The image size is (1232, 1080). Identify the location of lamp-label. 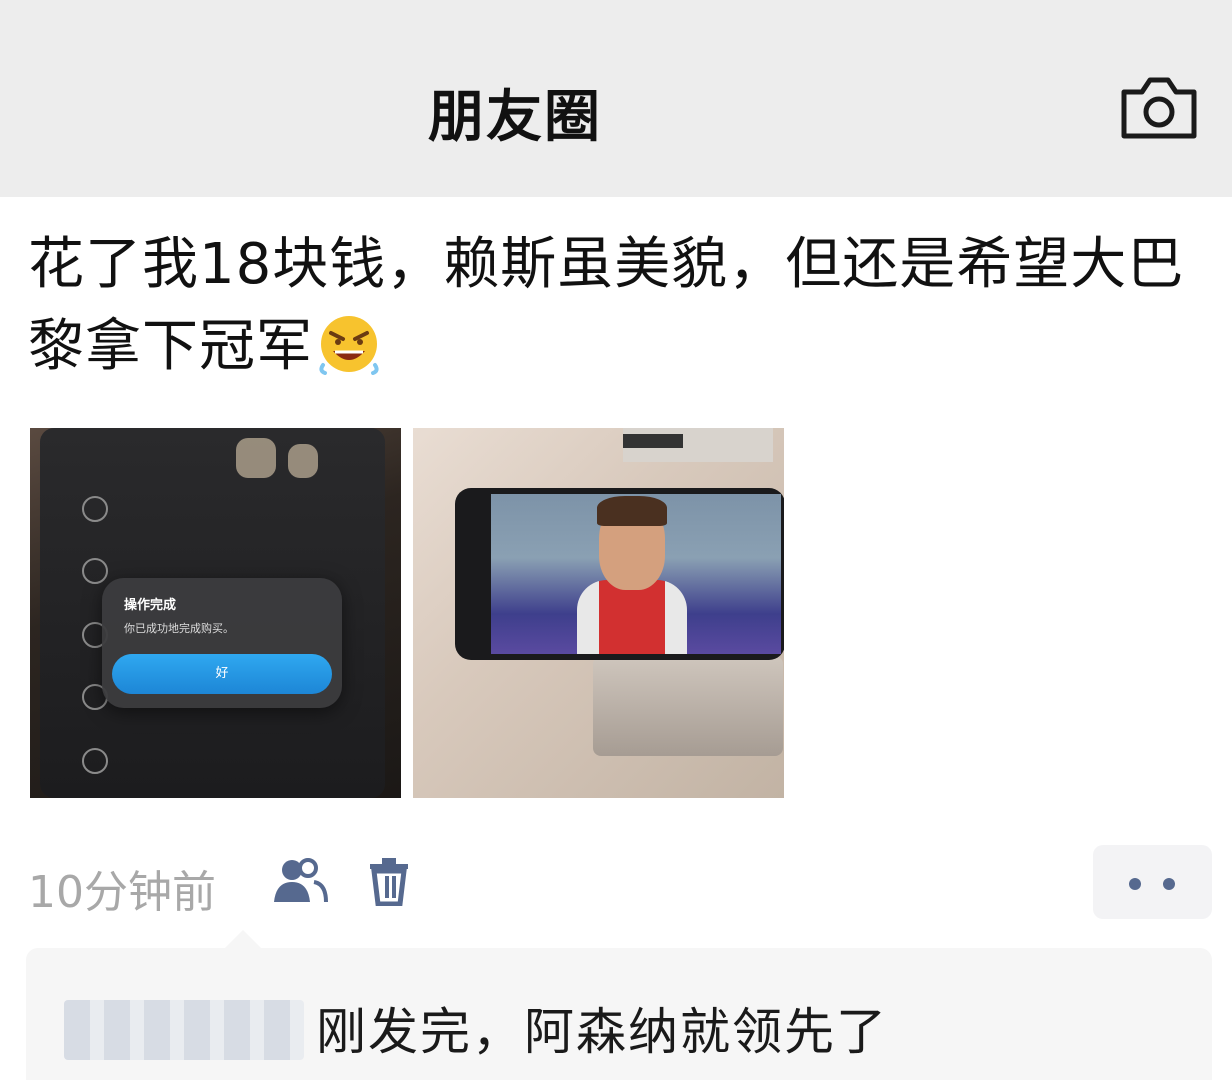
(653, 441).